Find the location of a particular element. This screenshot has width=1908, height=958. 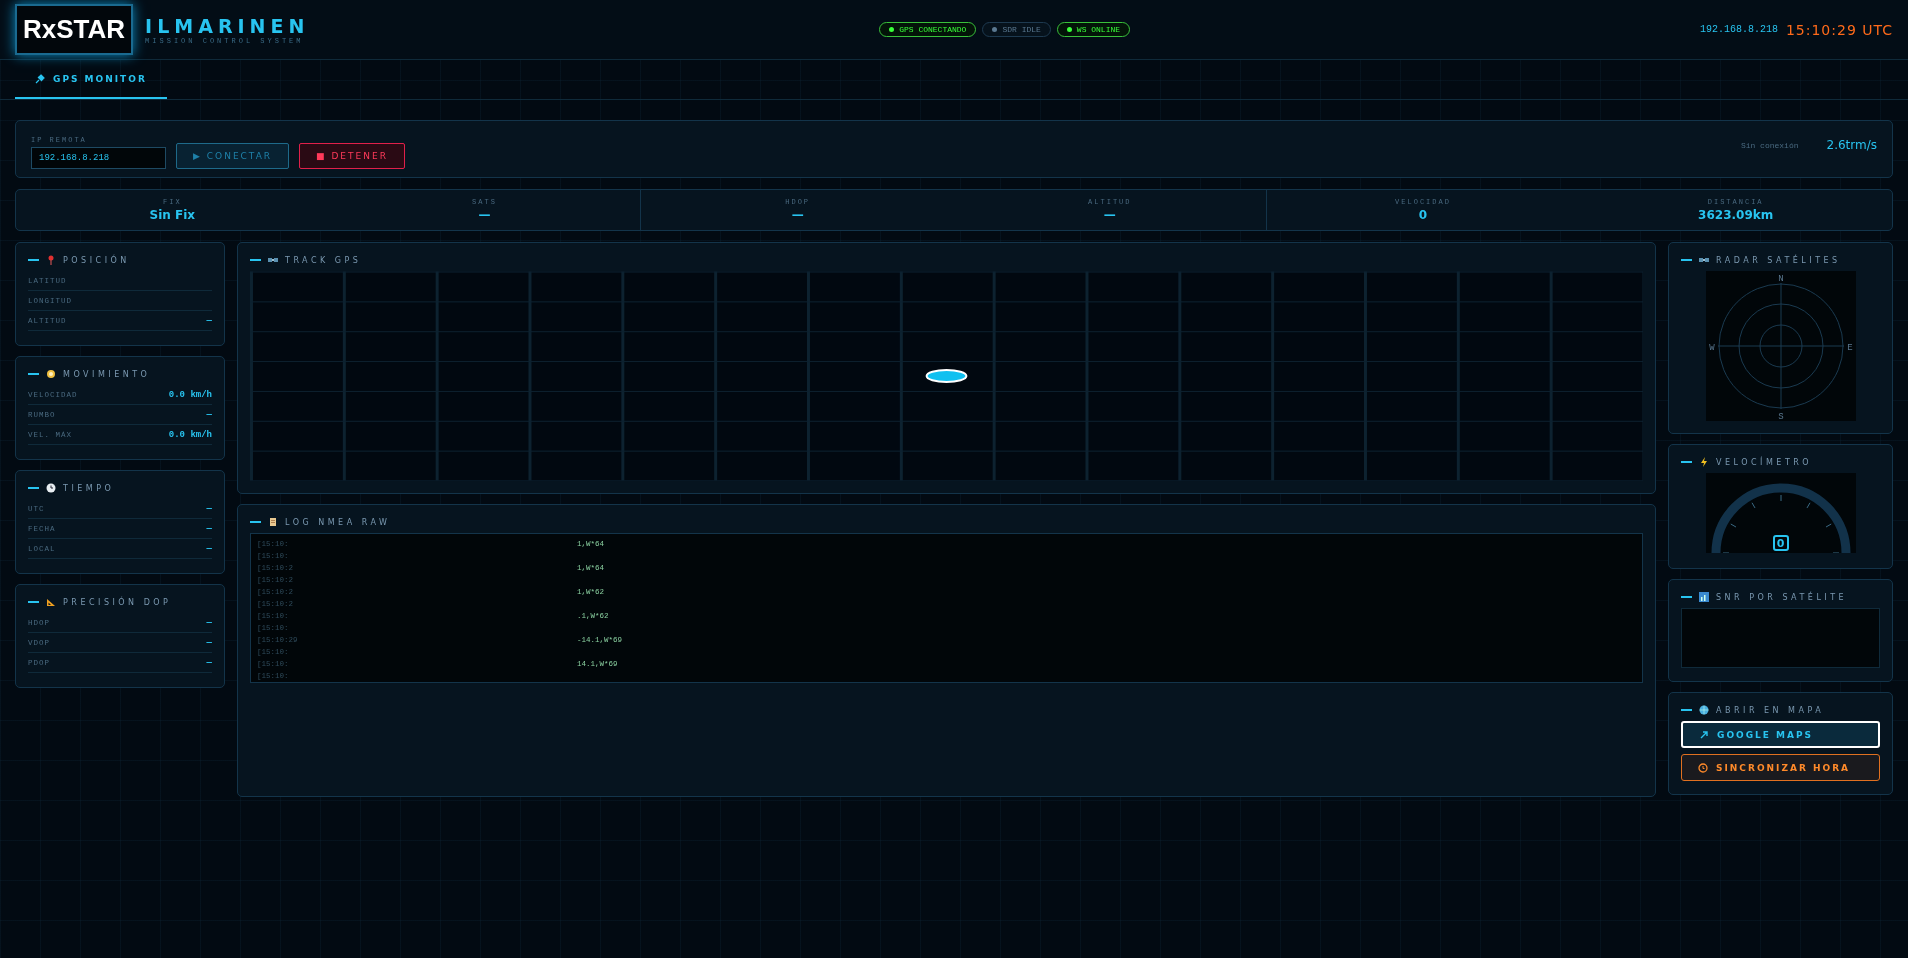

chart-icon is located at coordinates (1704, 597).